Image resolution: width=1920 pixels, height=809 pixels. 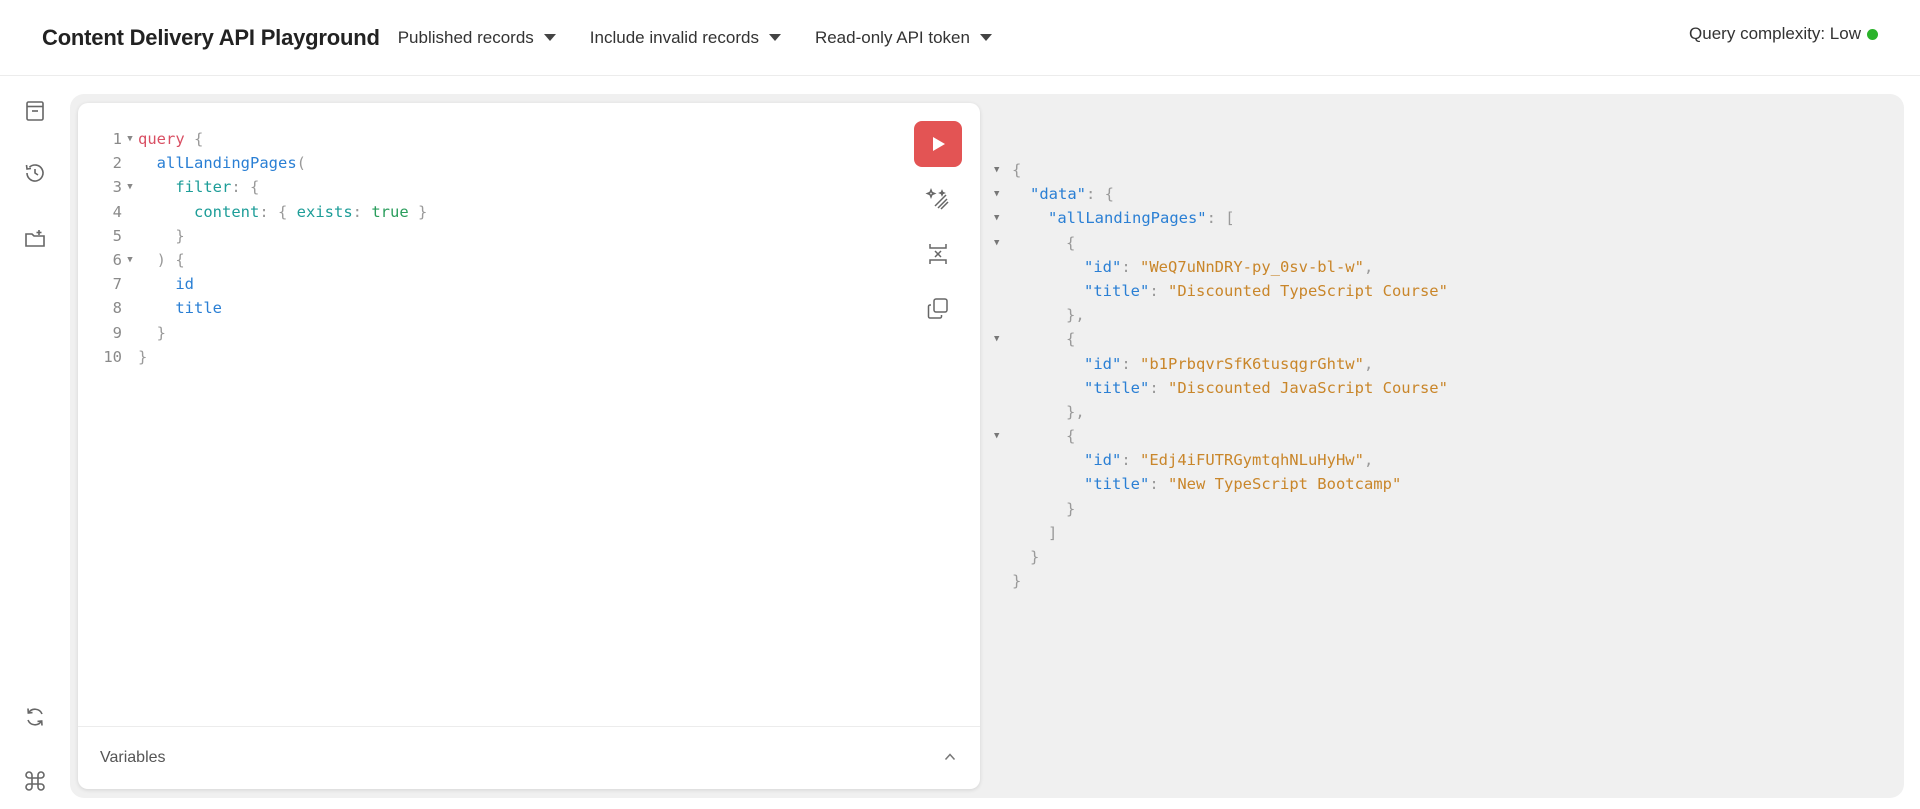 I want to click on result-line: ▼ "allLandingPages": [, so click(x=1432, y=218).